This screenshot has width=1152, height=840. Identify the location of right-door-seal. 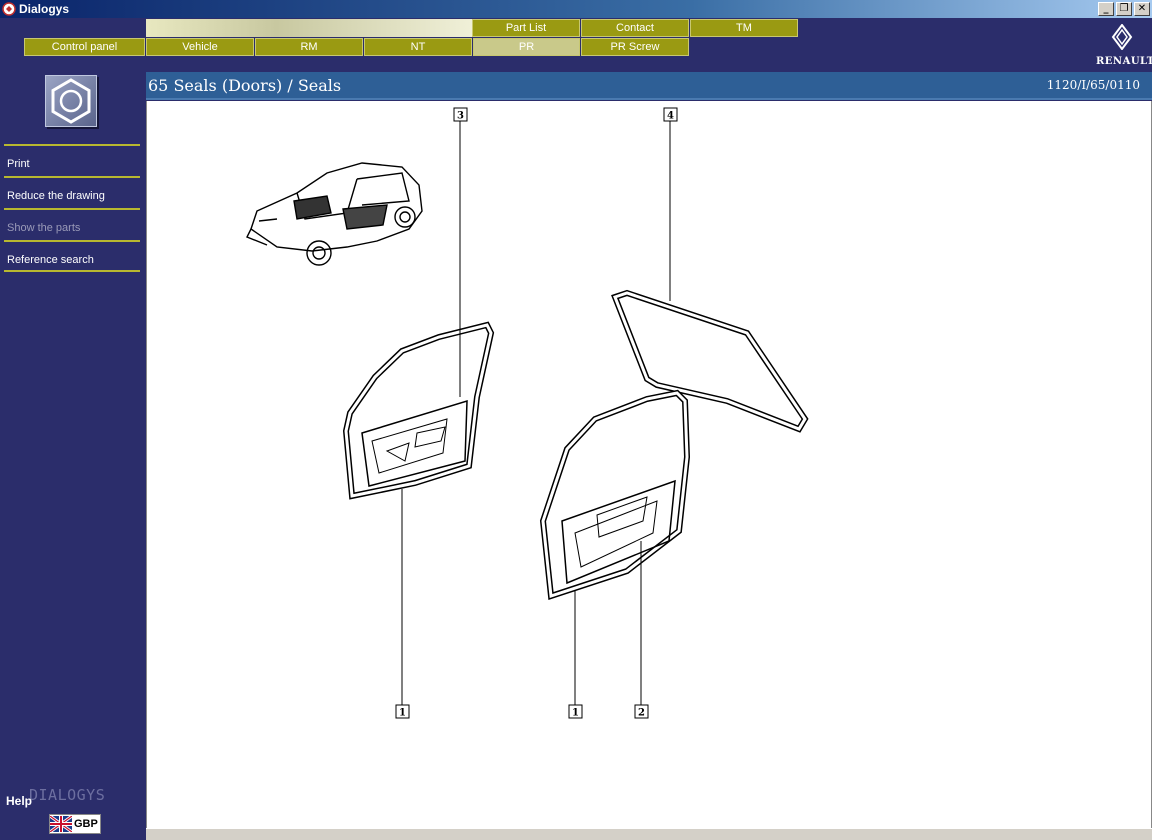
(615, 495).